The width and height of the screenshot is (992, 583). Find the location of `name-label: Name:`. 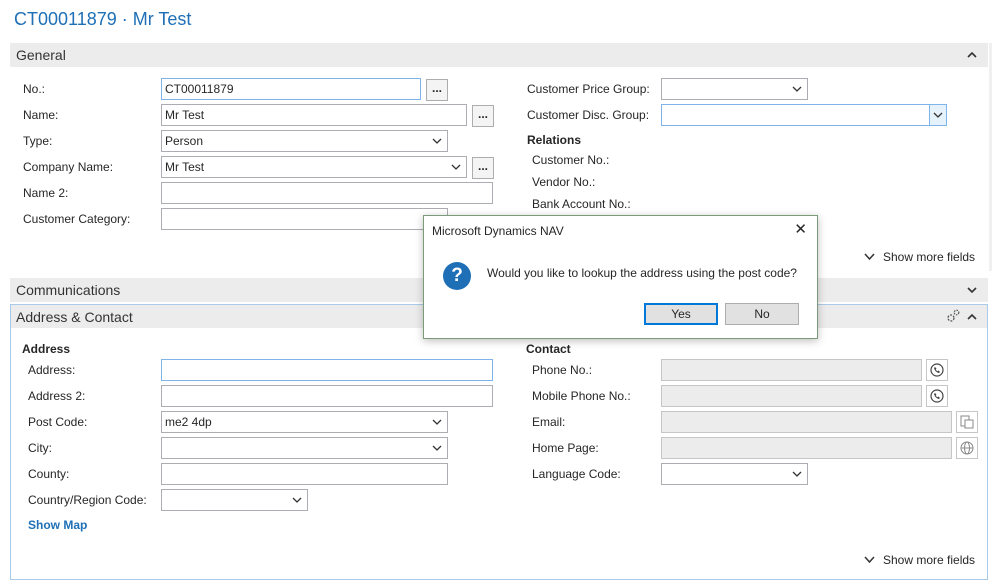

name-label: Name: is located at coordinates (41, 115).